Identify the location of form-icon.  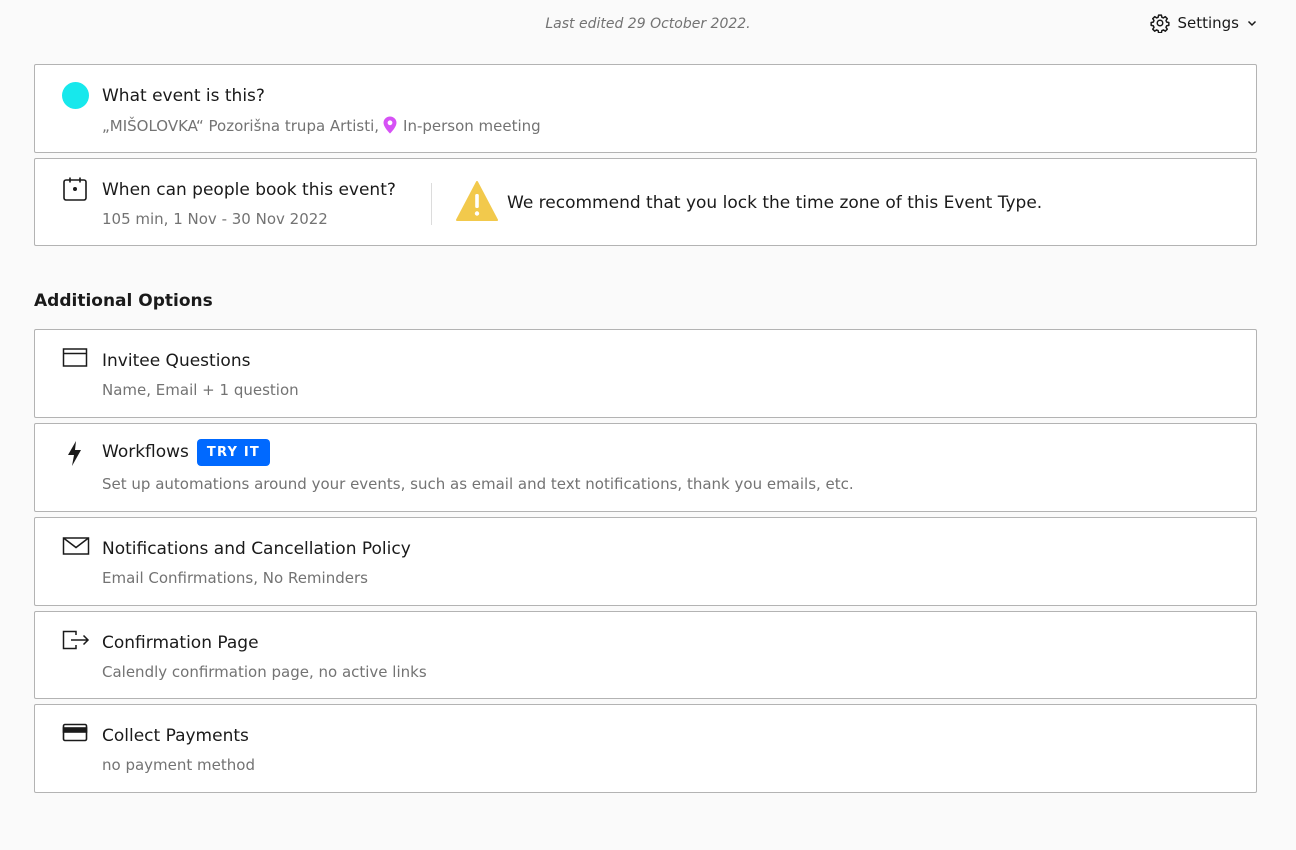
(76, 361).